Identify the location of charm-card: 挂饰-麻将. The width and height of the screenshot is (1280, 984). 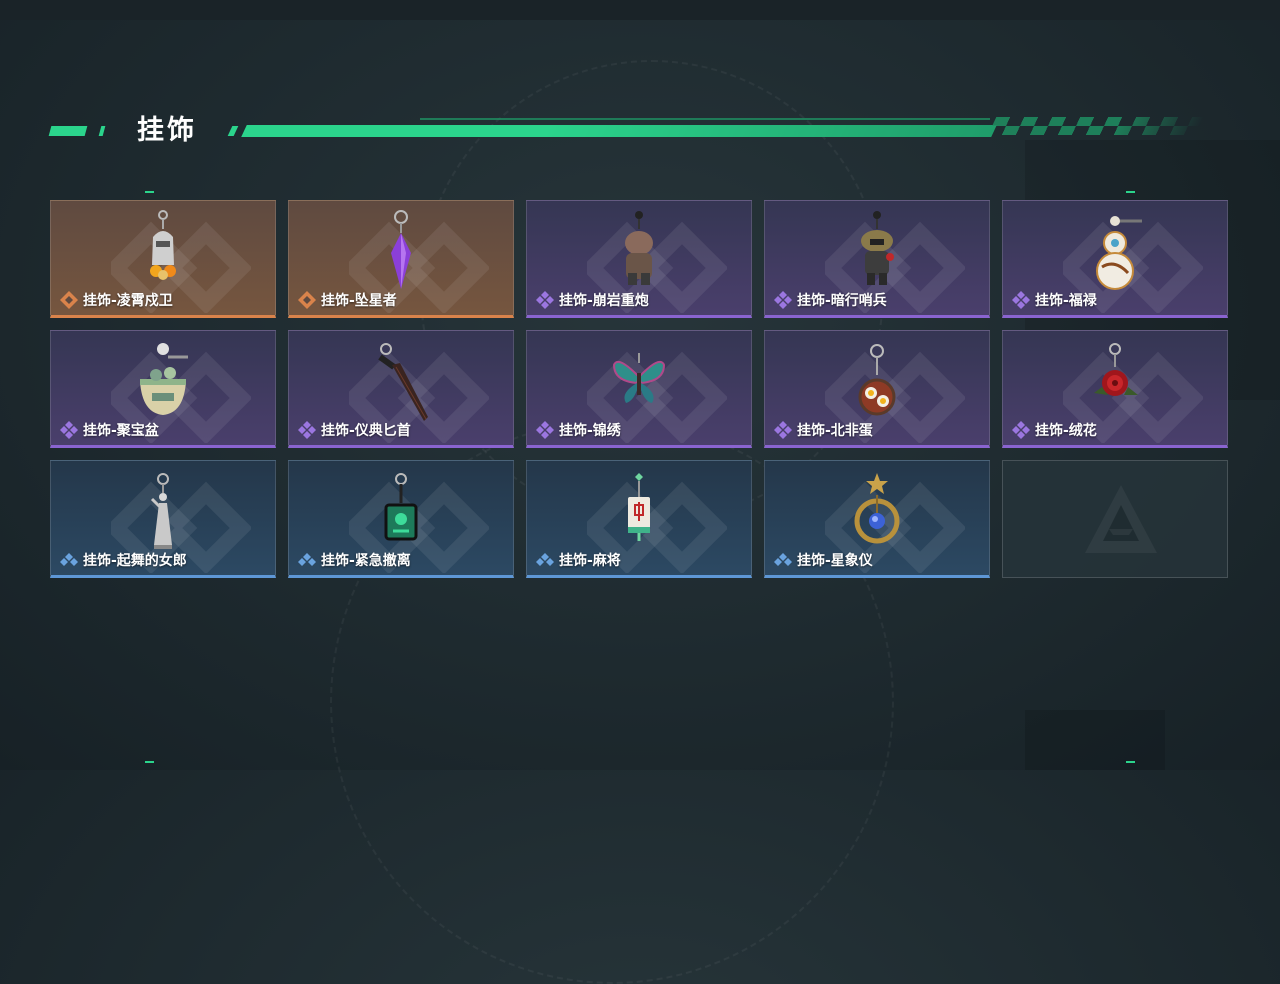
(639, 519).